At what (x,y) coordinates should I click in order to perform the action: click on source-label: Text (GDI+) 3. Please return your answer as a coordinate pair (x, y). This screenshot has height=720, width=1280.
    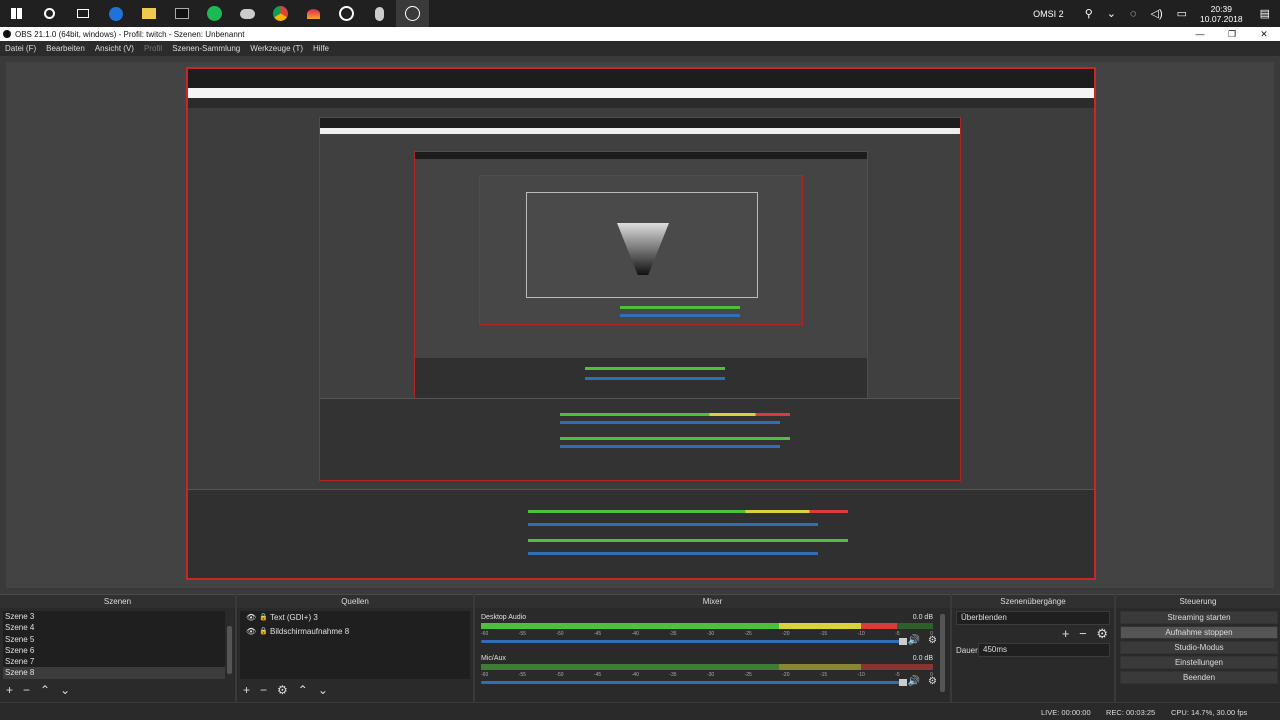
    Looking at the image, I should click on (294, 617).